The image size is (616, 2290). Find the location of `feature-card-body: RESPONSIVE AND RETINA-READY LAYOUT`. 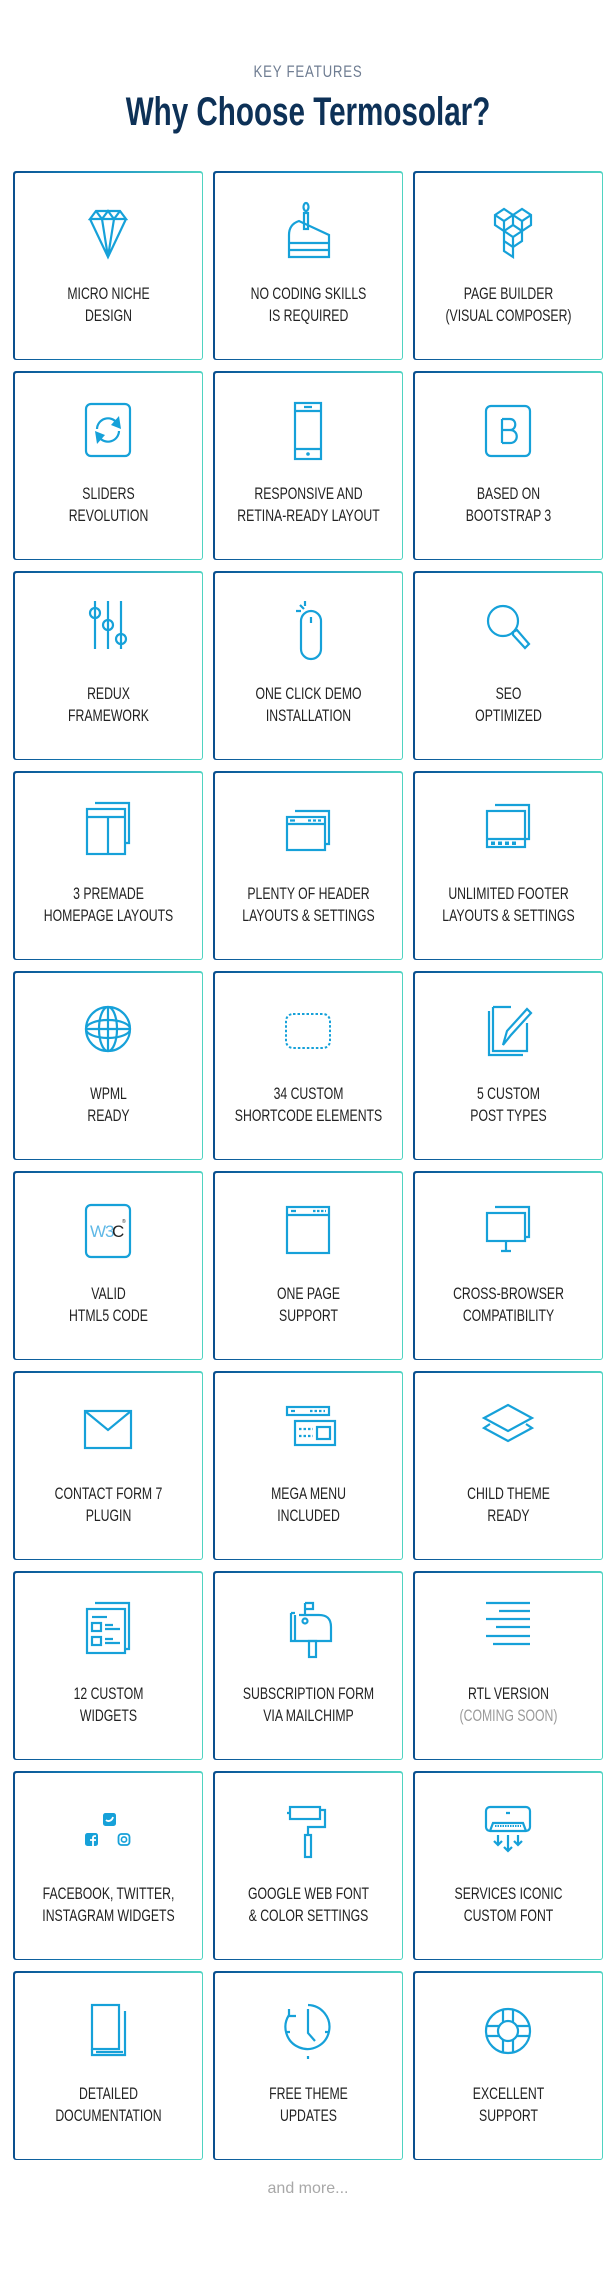

feature-card-body: RESPONSIVE AND RETINA-READY LAYOUT is located at coordinates (308, 465).